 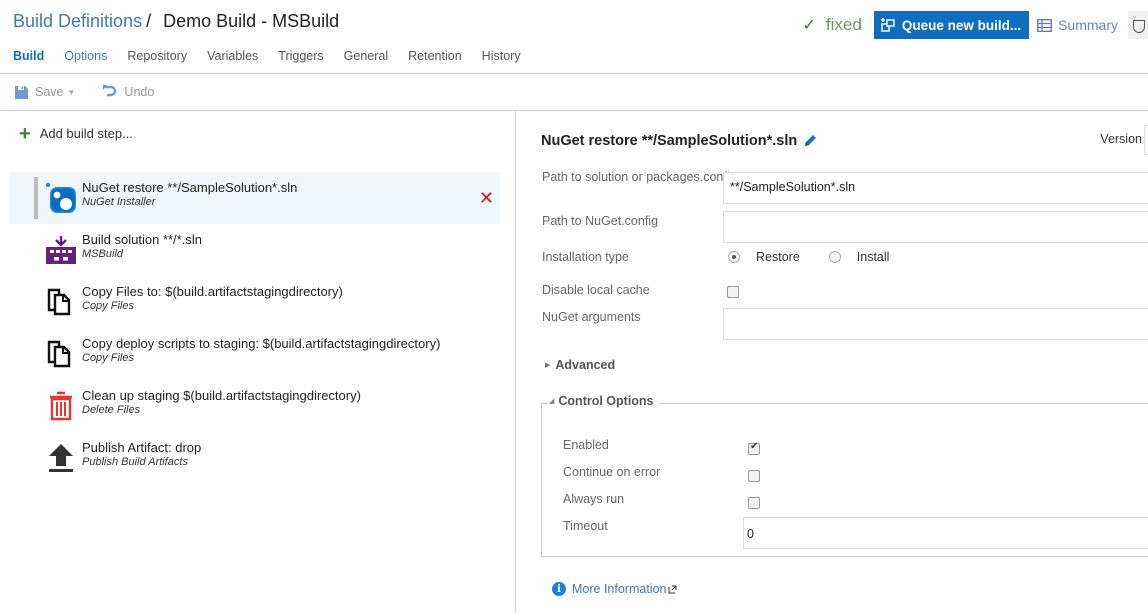 I want to click on more-information-link: i More Information, so click(x=614, y=589).